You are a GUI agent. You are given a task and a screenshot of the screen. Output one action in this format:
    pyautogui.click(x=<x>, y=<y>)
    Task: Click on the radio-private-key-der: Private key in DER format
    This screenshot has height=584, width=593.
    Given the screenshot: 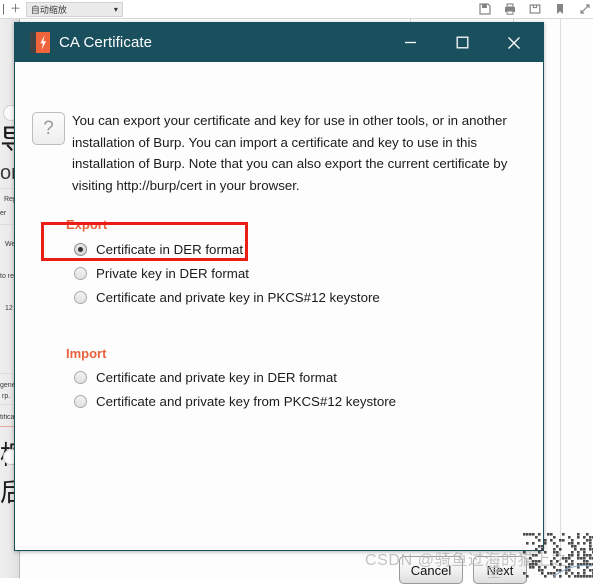 What is the action you would take?
    pyautogui.click(x=161, y=273)
    